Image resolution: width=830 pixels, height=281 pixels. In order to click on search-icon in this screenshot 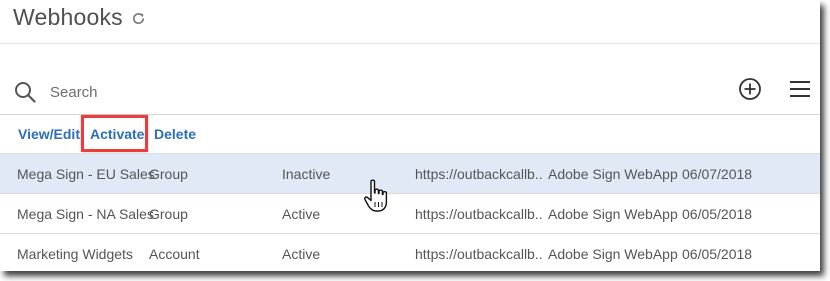, I will do `click(25, 92)`.